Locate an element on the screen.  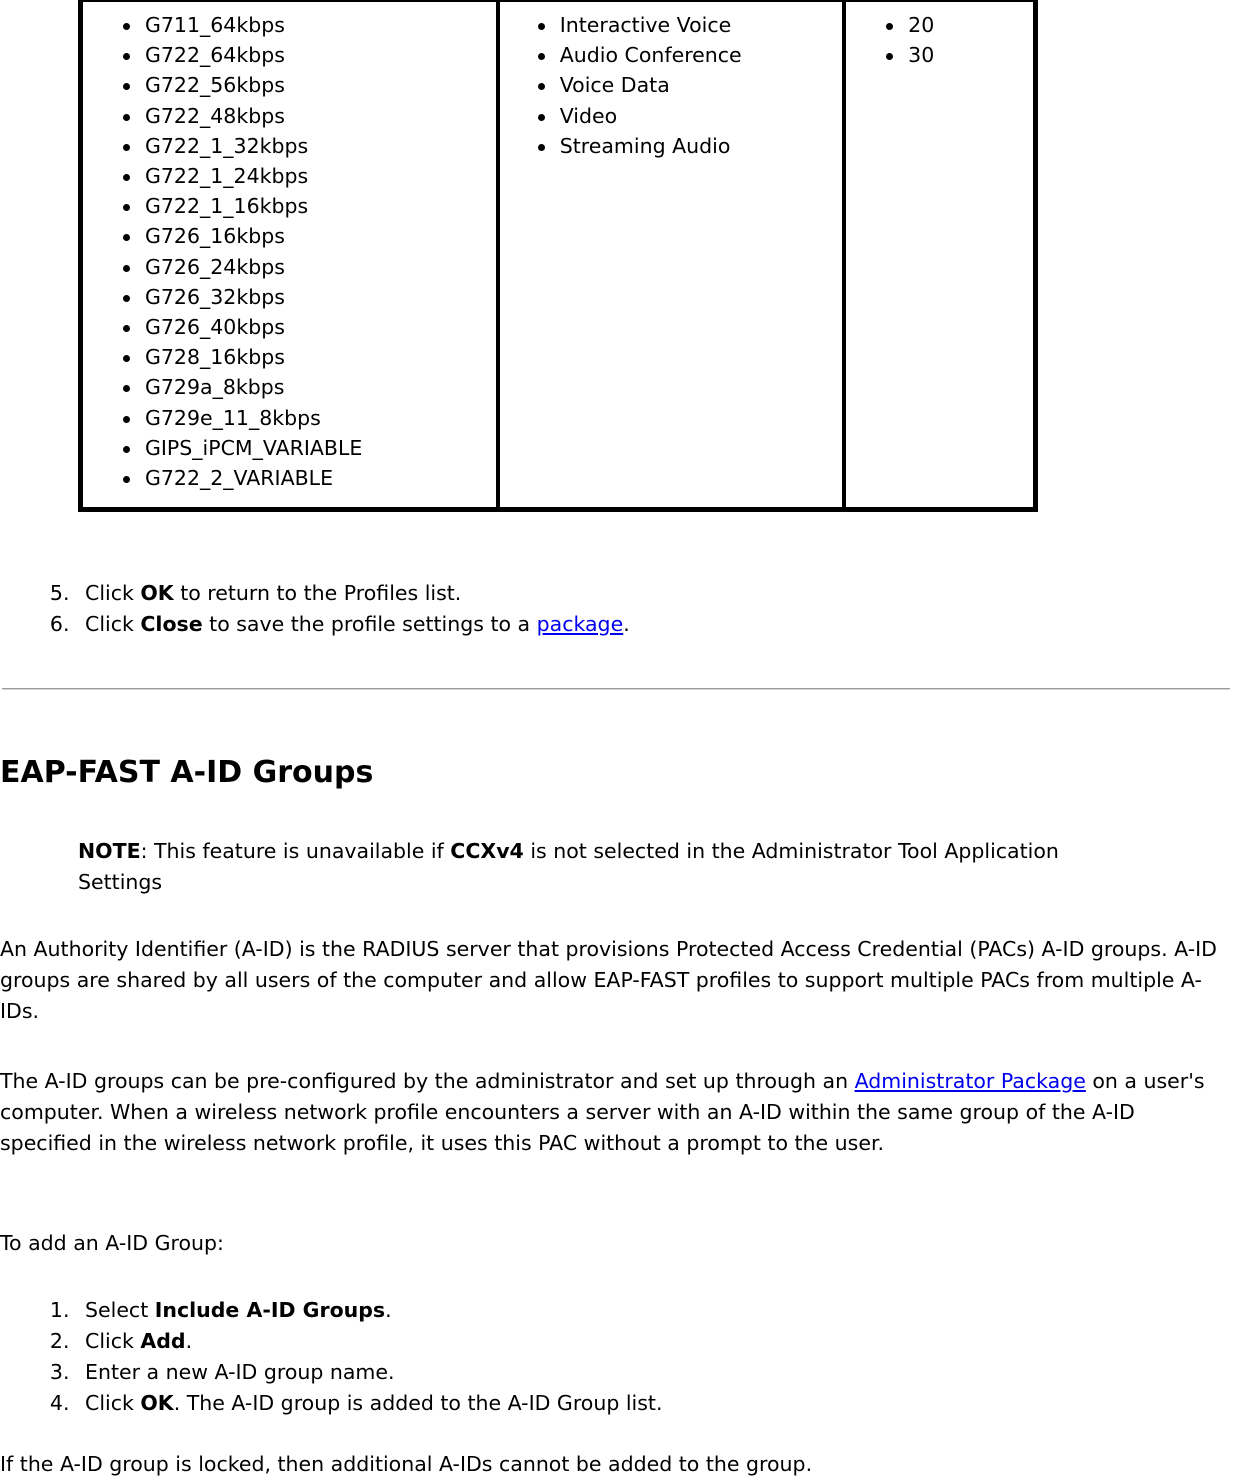
note-label: NOTE is located at coordinates (109, 851).